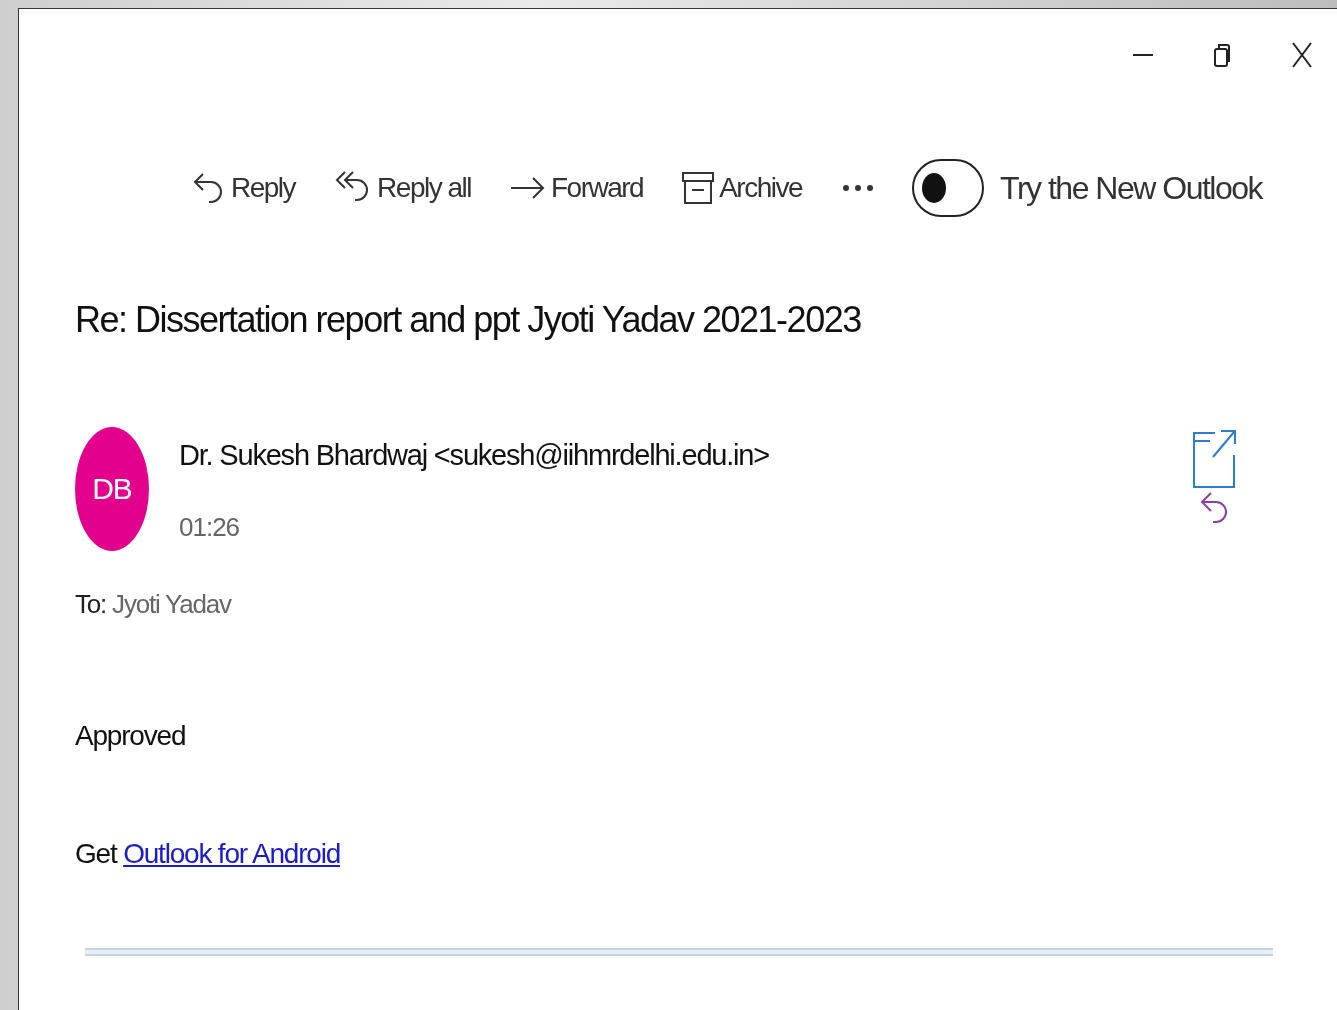  Describe the element at coordinates (210, 527) in the screenshot. I see `sent-time: 01:26` at that location.